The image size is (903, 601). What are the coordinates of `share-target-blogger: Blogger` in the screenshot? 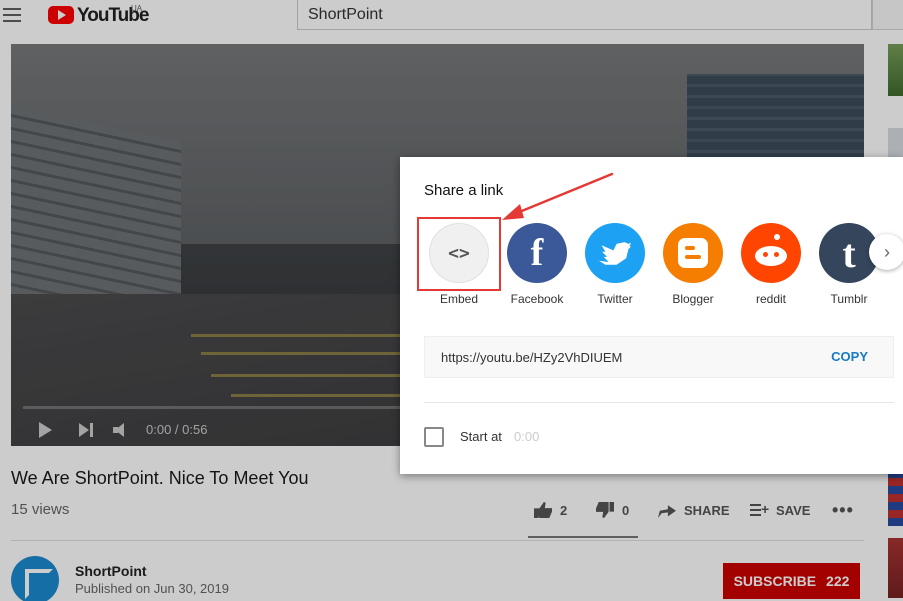 It's located at (693, 264).